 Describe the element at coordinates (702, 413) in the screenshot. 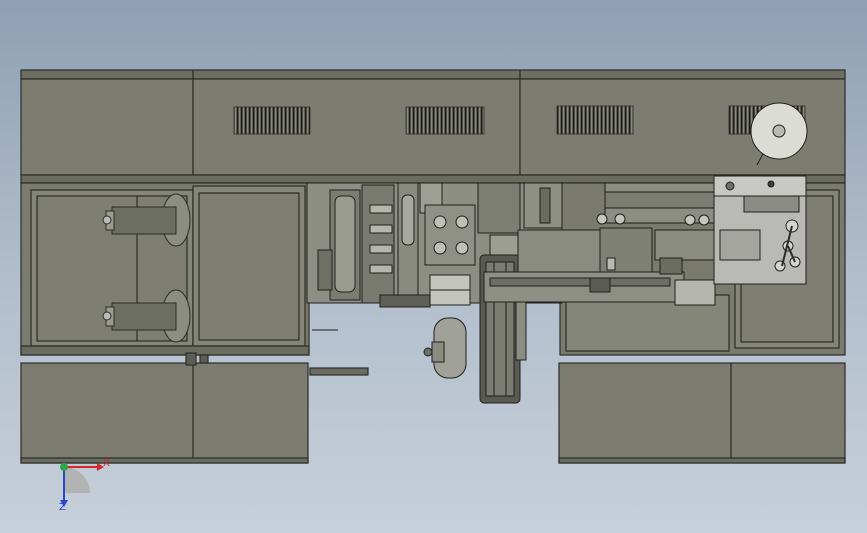

I see `bottom-cabinet-right` at that location.